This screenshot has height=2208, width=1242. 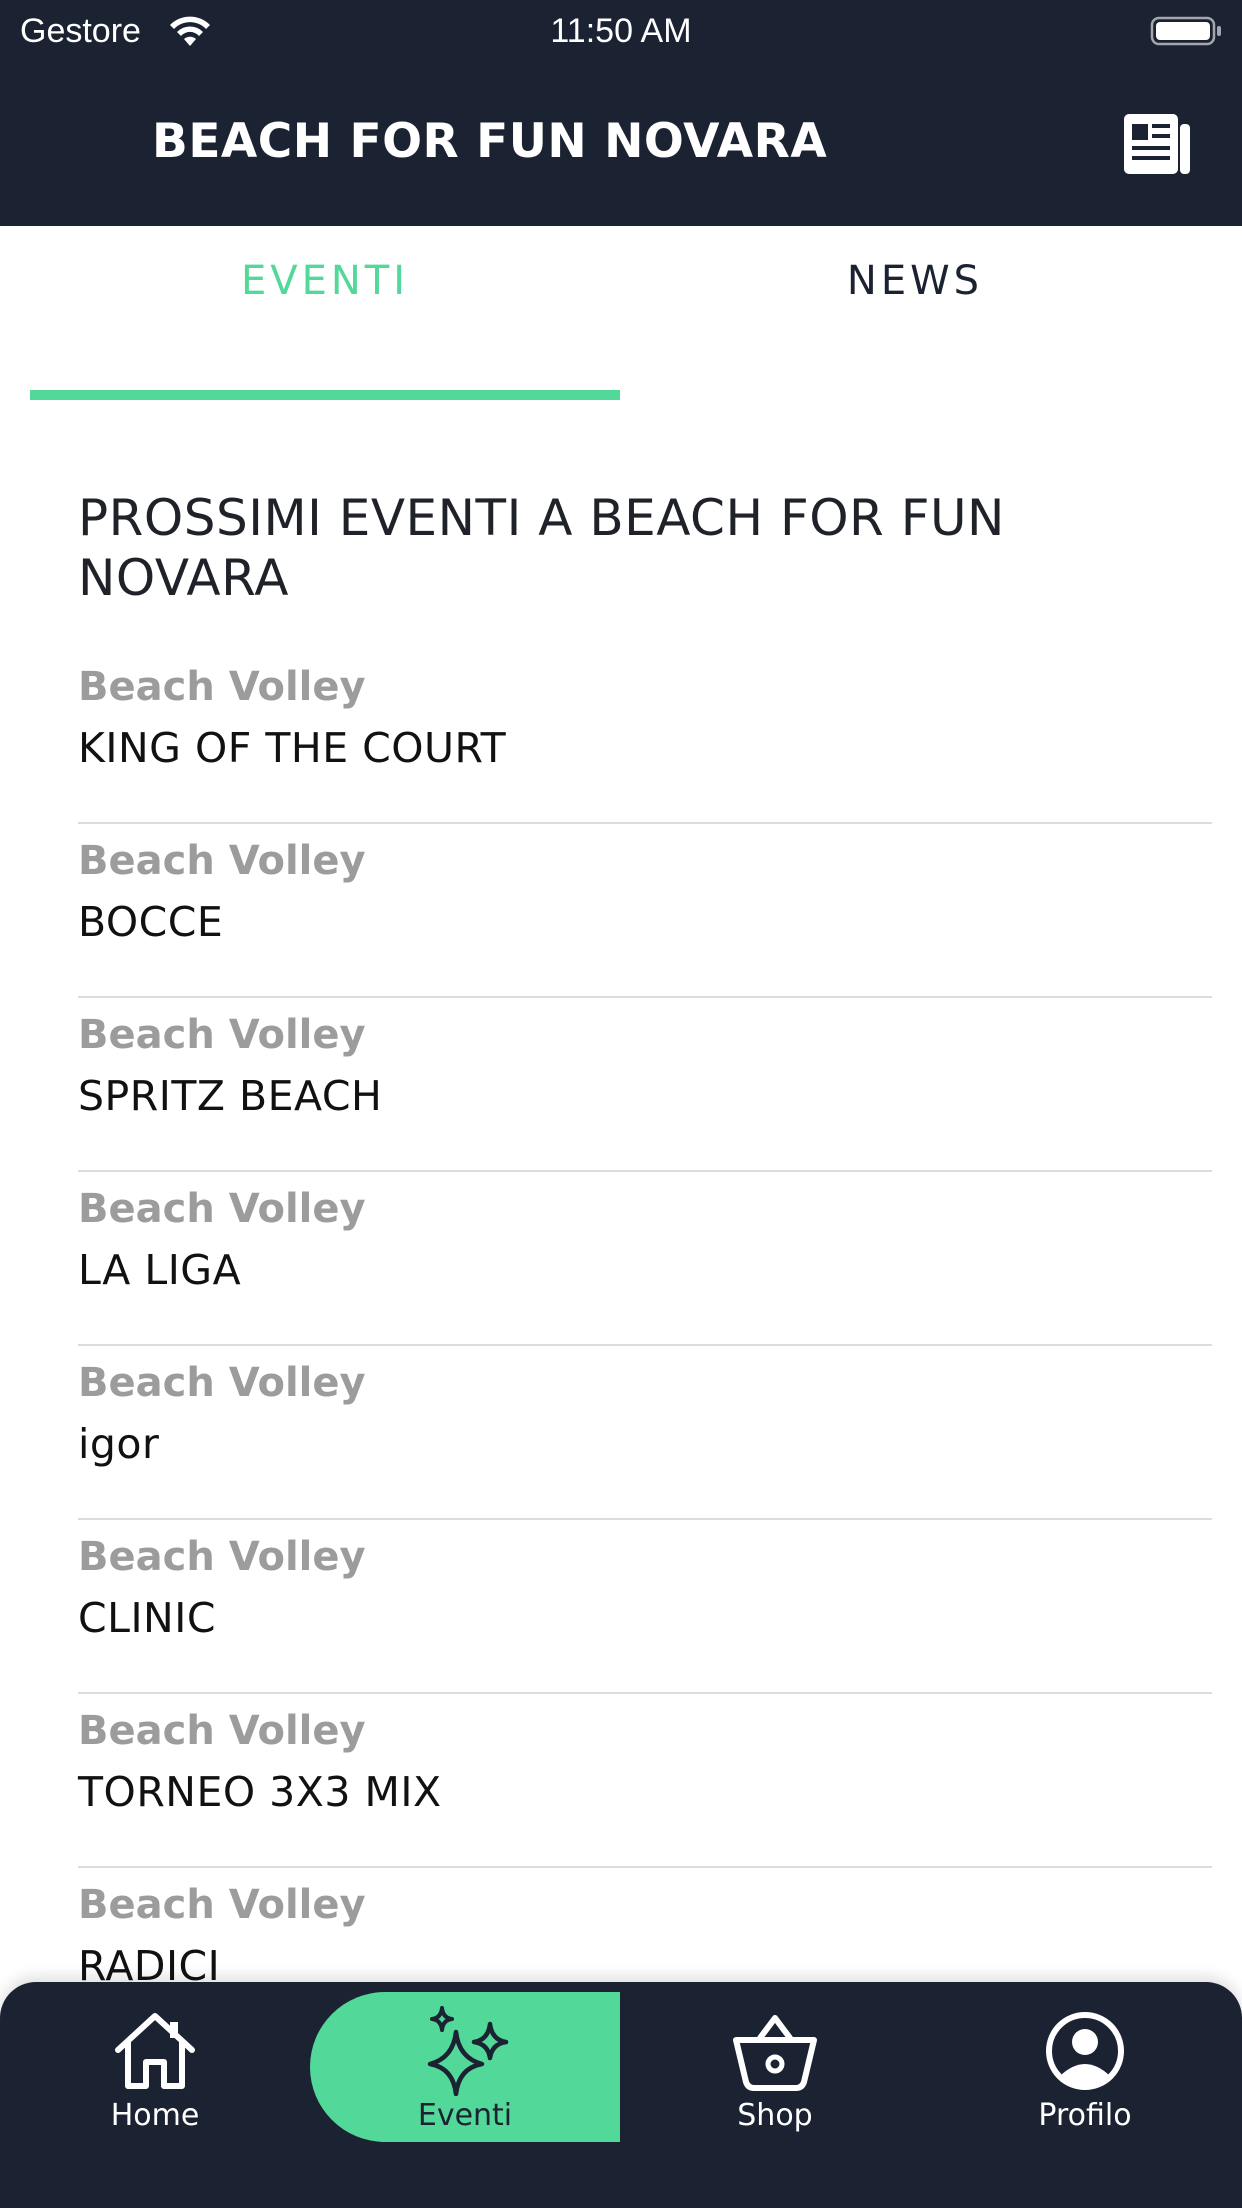 What do you see at coordinates (468, 2051) in the screenshot?
I see `sparkles-icon` at bounding box center [468, 2051].